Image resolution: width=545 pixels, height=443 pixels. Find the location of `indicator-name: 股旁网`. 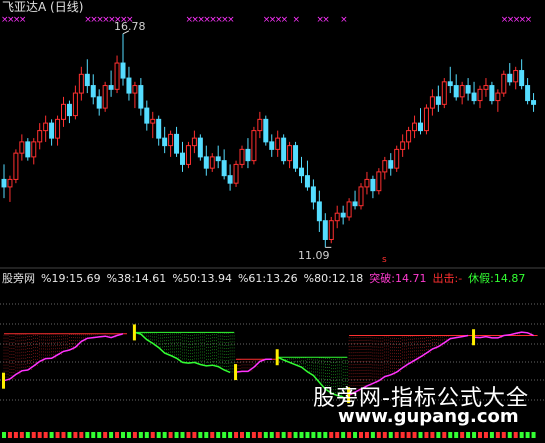

indicator-name: 股旁网 is located at coordinates (18, 278).